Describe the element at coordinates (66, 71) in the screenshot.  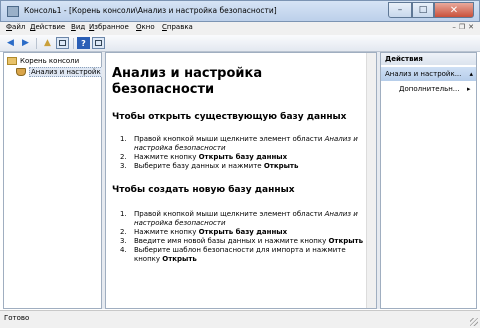
I see `tree-item-label: Анализ и настройк` at that location.